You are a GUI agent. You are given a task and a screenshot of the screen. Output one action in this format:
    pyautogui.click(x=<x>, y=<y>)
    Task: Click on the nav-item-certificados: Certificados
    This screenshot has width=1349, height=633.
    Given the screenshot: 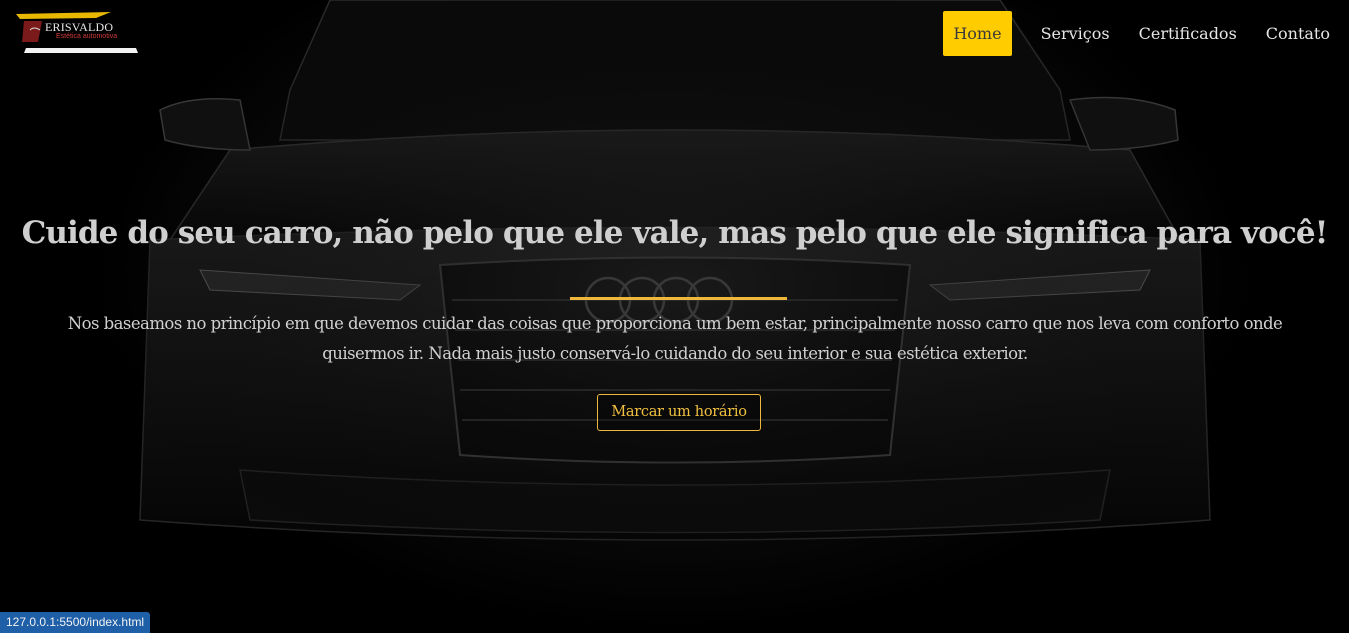 What is the action you would take?
    pyautogui.click(x=1188, y=33)
    